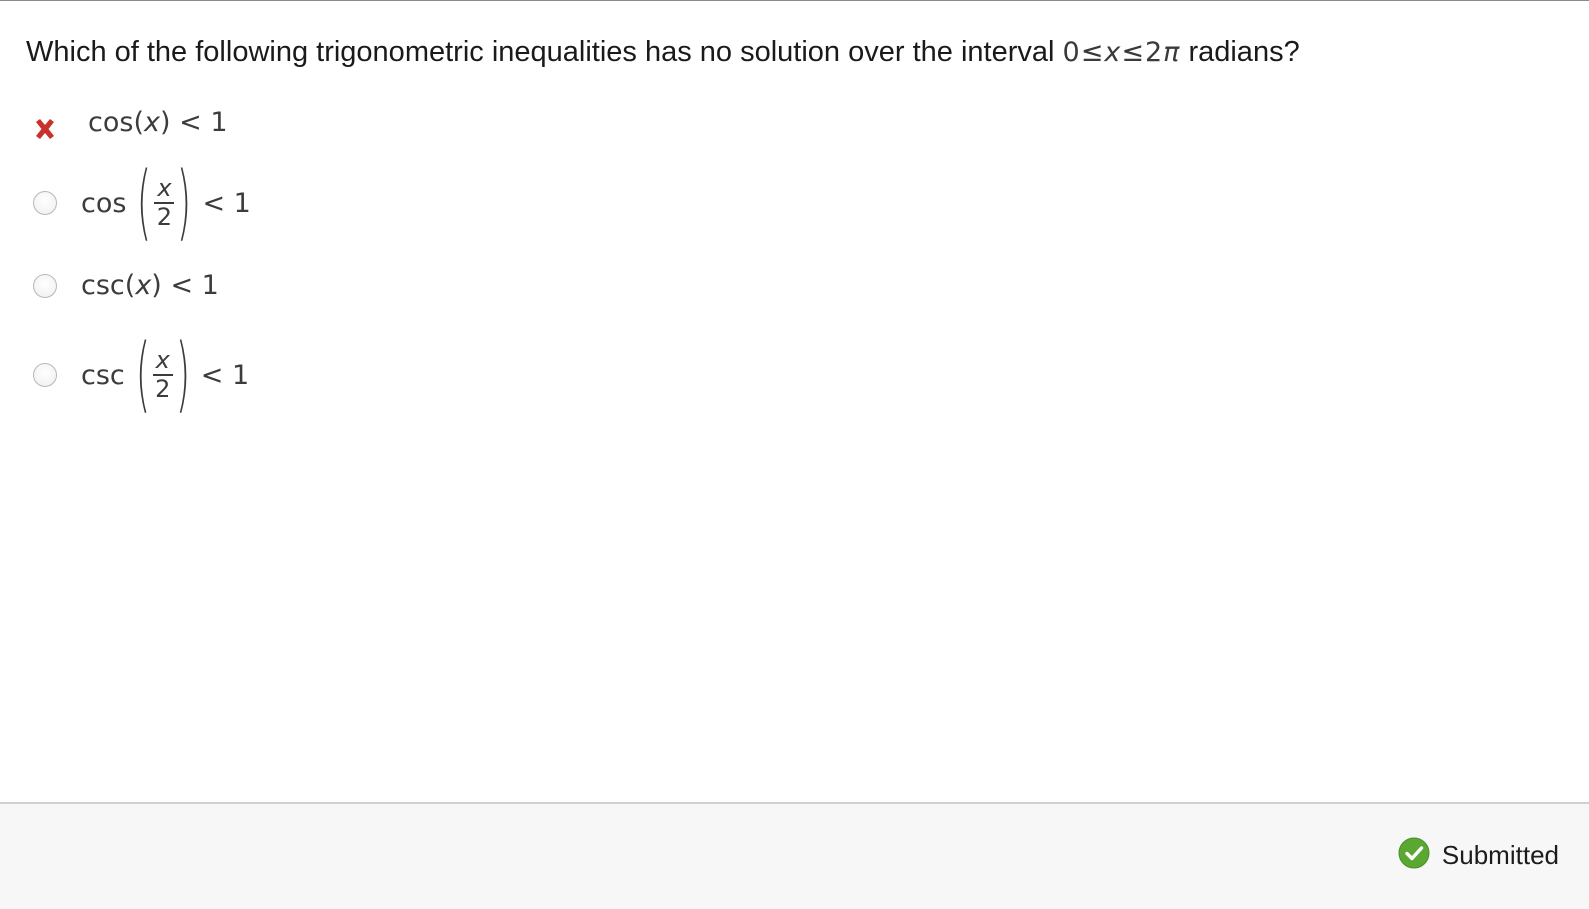 This screenshot has height=909, width=1589. I want to click on answer-option-1: cos(x) < 1, so click(129, 122).